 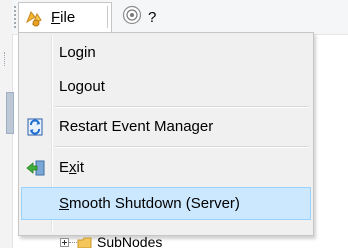 What do you see at coordinates (166, 86) in the screenshot?
I see `menu-item-logout: Logout` at bounding box center [166, 86].